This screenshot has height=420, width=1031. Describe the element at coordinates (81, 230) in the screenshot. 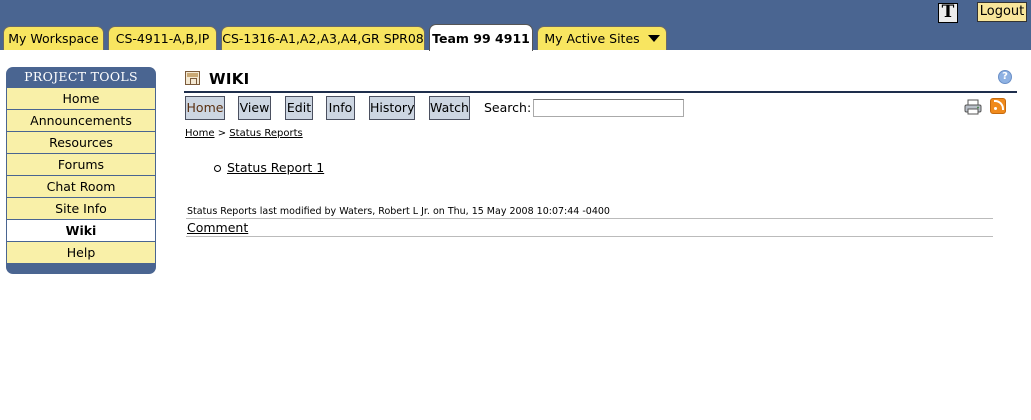

I see `sidebar-item-wiki: Wiki` at that location.